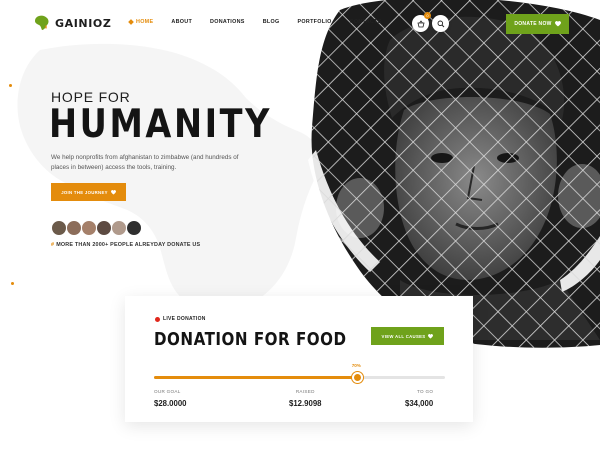 The width and height of the screenshot is (600, 450). I want to click on hero-title: HUMANITY, so click(160, 124).